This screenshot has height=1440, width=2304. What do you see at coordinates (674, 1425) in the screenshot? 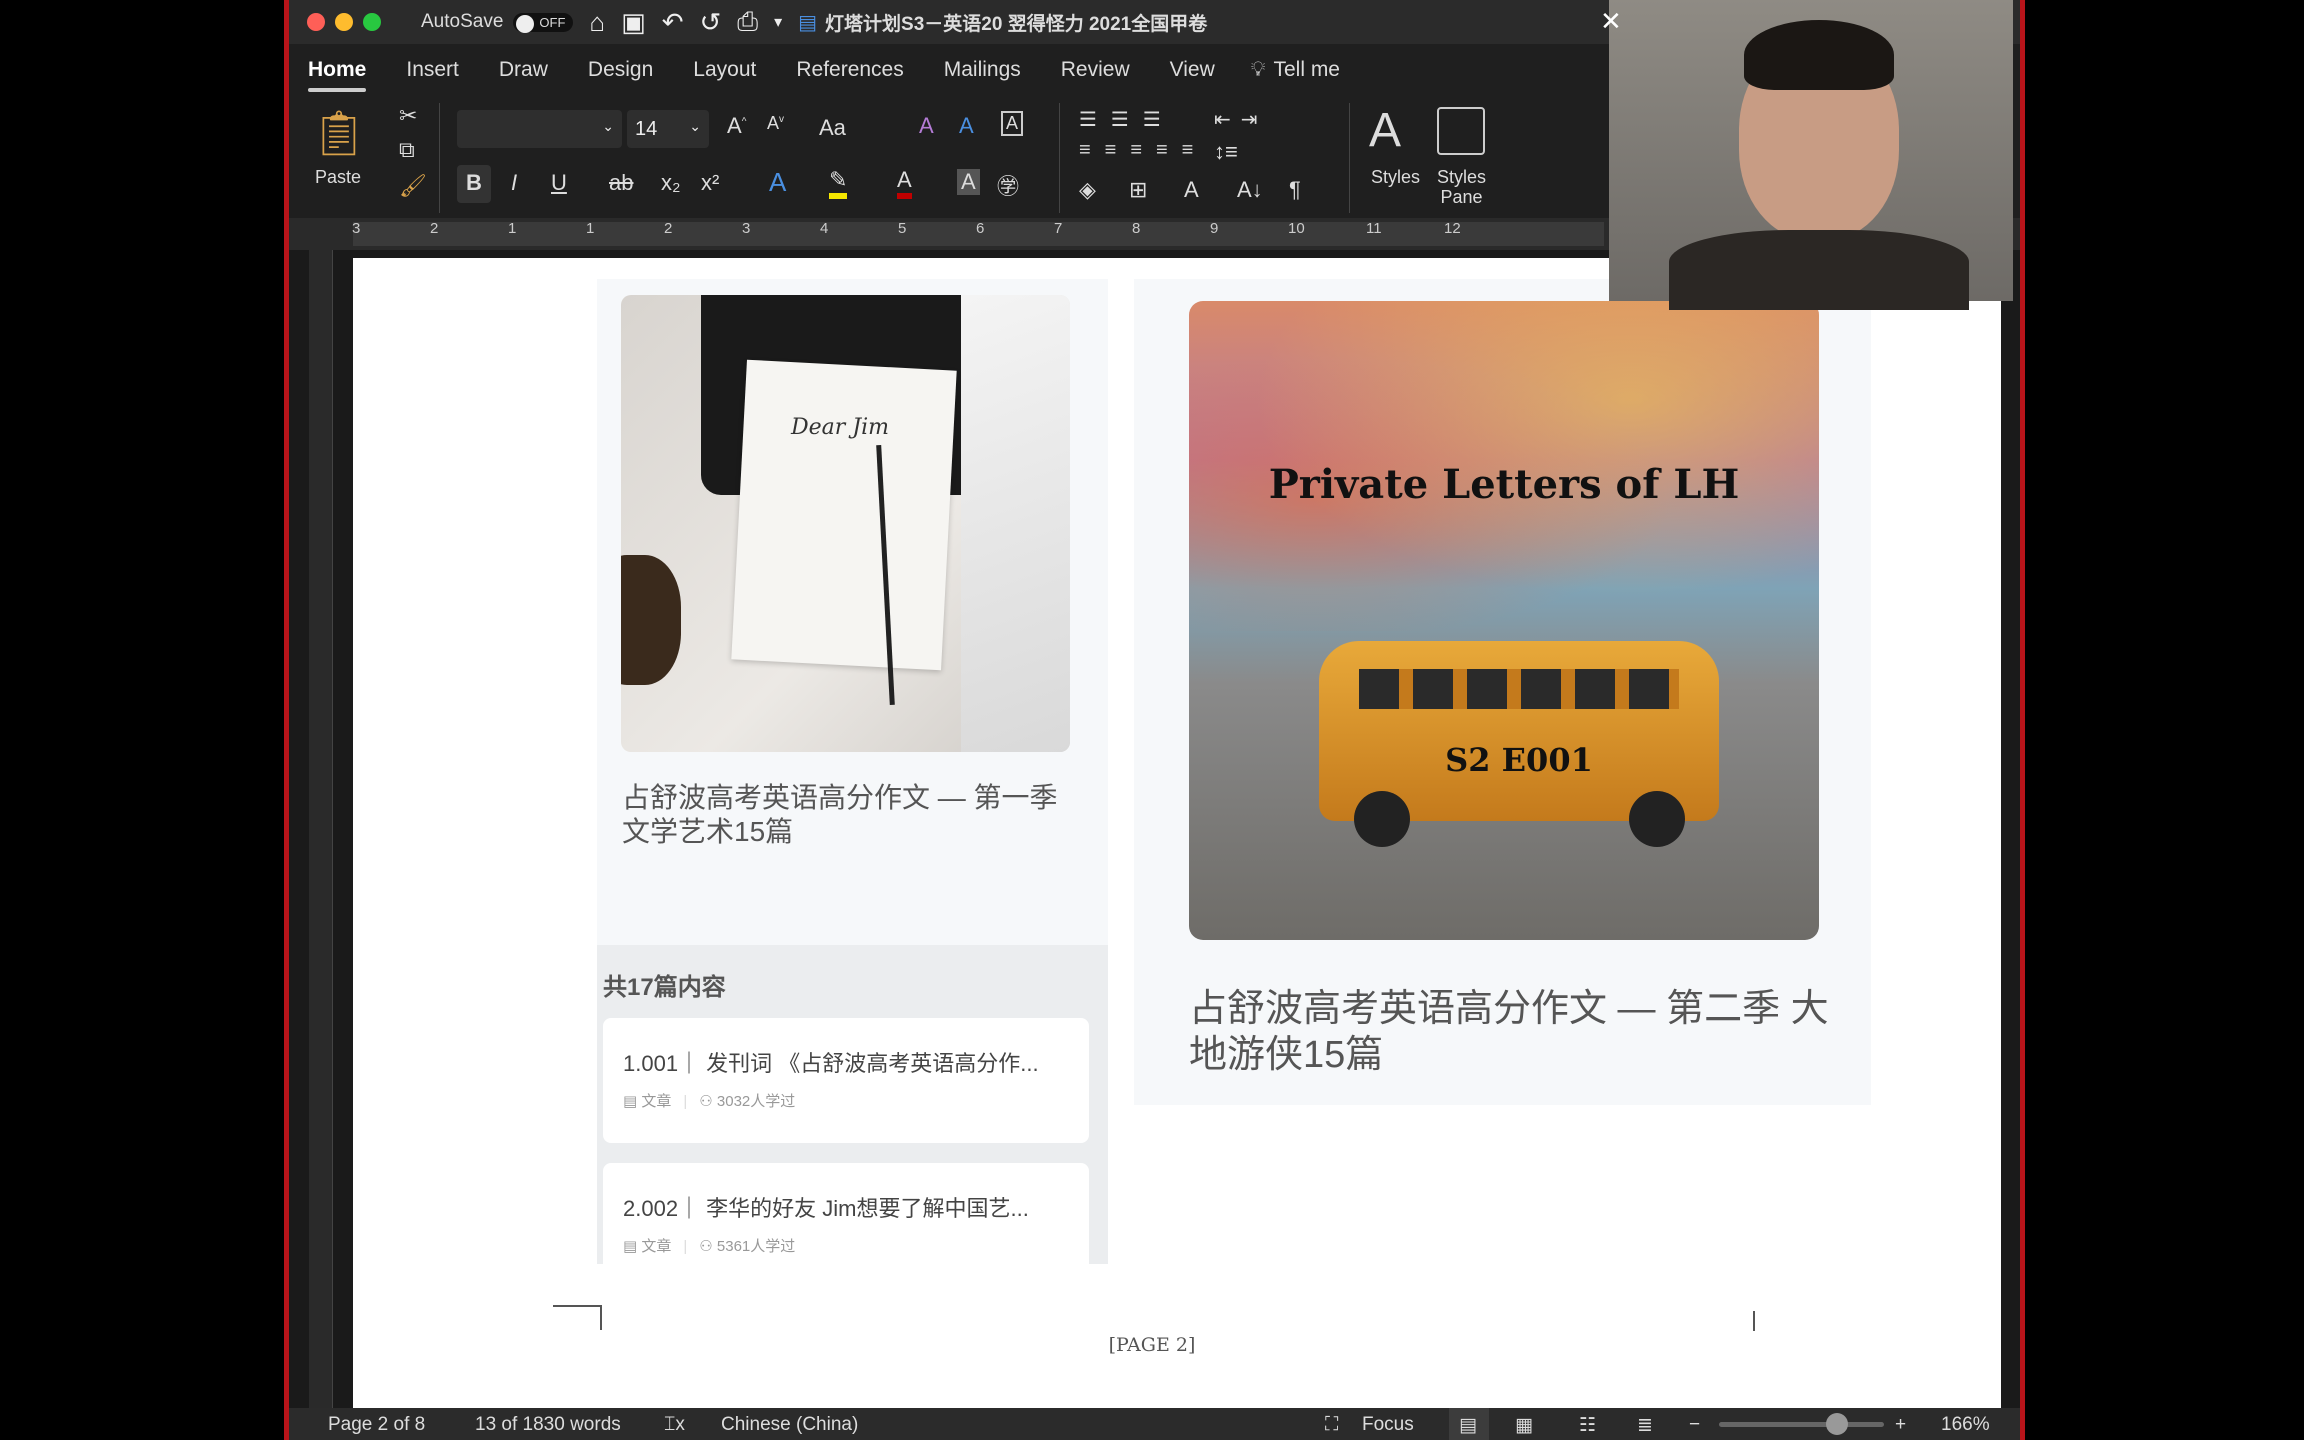
I see `proofing-icon: ⌶x` at bounding box center [674, 1425].